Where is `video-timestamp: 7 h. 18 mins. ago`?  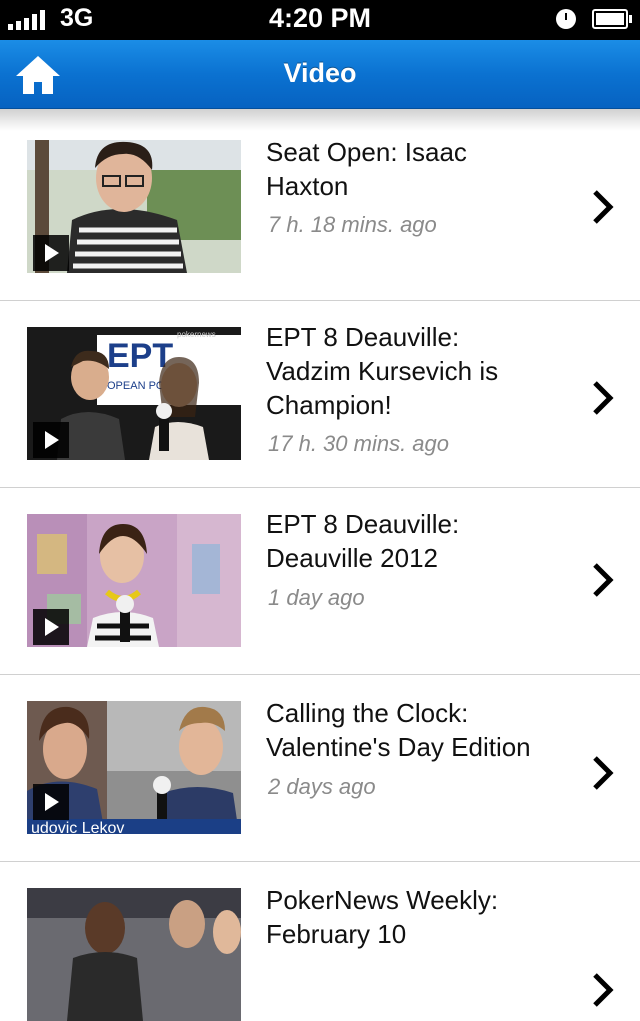
video-timestamp: 7 h. 18 mins. ago is located at coordinates (352, 224).